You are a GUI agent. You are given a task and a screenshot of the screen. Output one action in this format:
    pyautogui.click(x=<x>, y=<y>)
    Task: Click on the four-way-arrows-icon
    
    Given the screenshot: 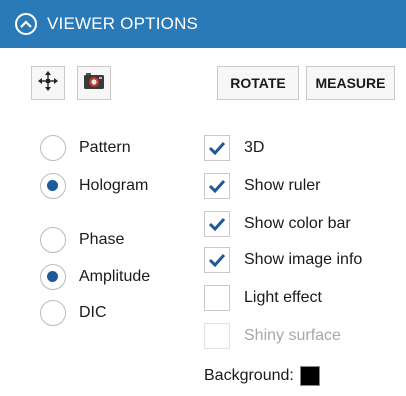 What is the action you would take?
    pyautogui.click(x=48, y=83)
    